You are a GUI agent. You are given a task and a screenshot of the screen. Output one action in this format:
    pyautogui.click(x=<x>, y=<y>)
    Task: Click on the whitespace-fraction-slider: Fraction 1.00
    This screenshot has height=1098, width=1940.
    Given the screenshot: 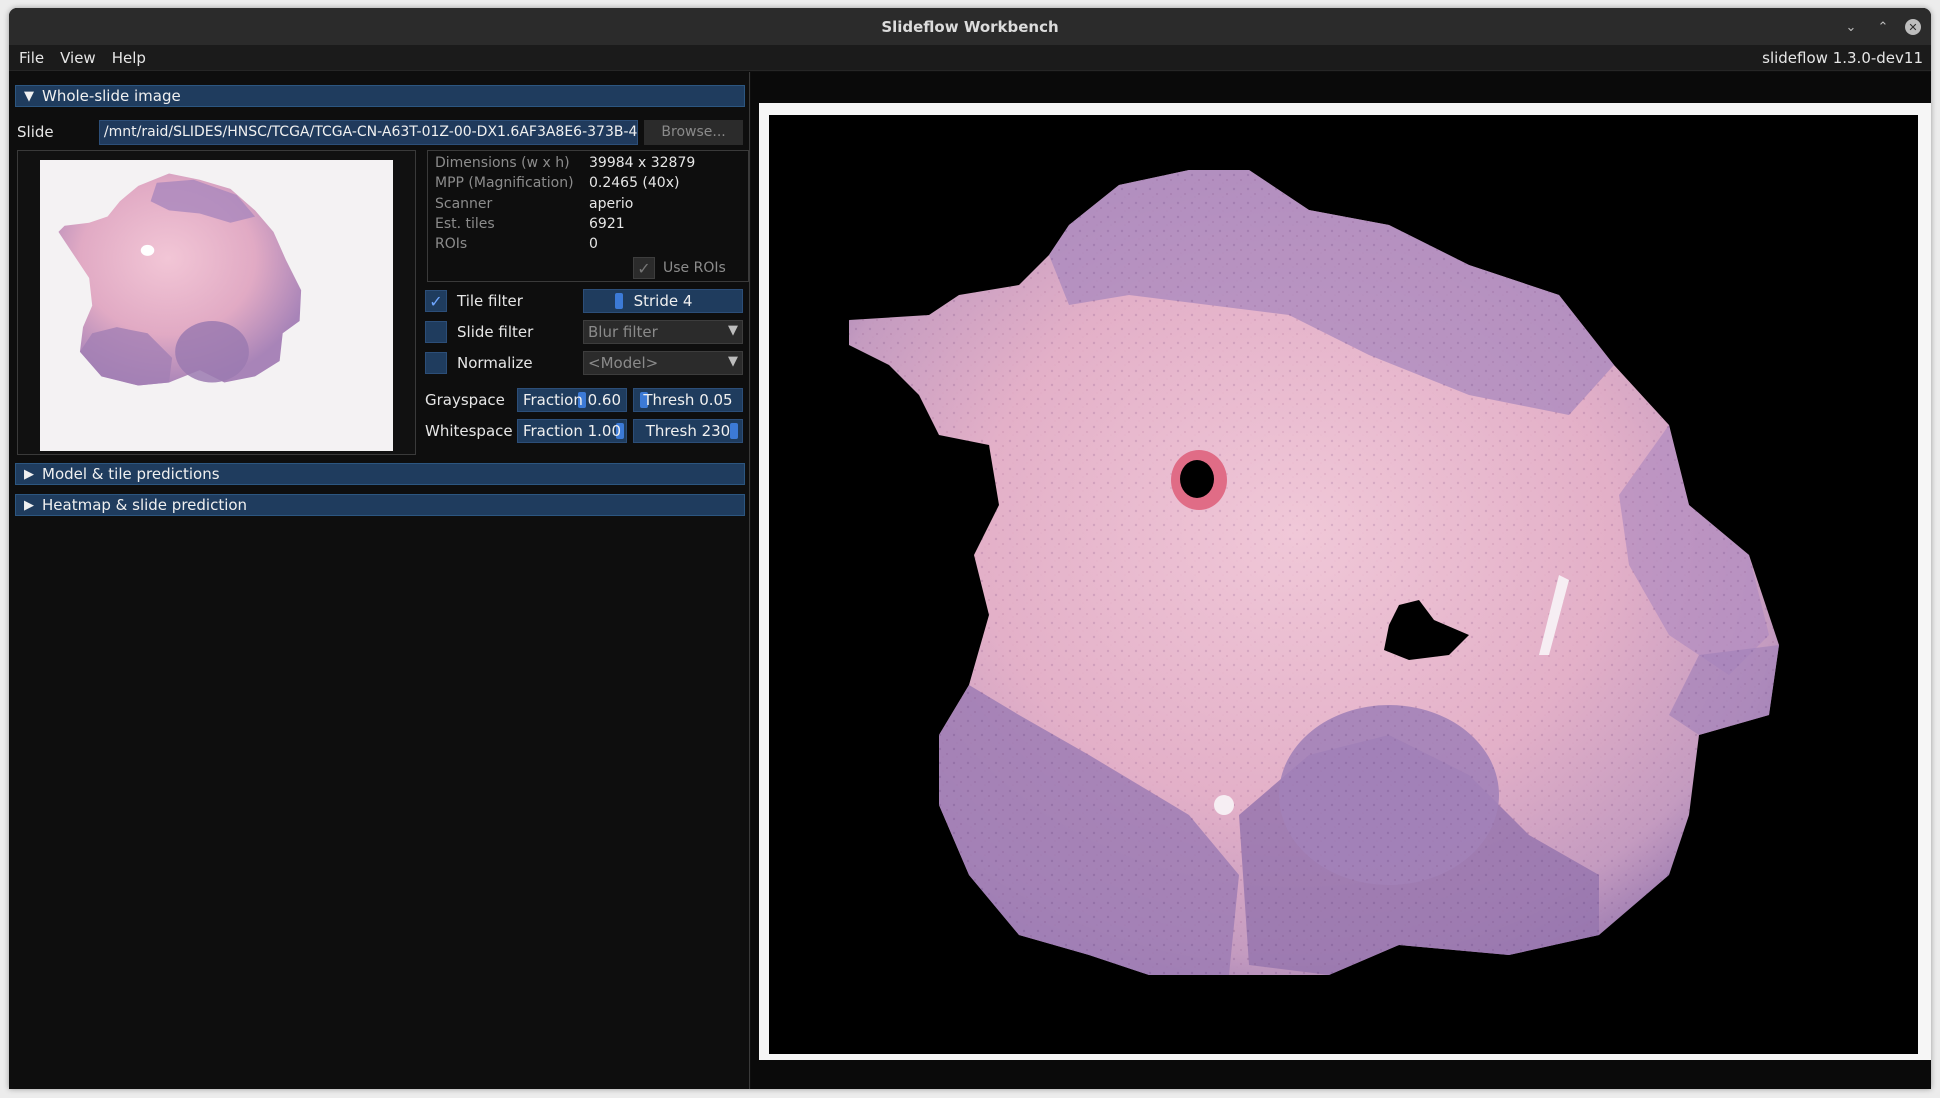 What is the action you would take?
    pyautogui.click(x=572, y=431)
    